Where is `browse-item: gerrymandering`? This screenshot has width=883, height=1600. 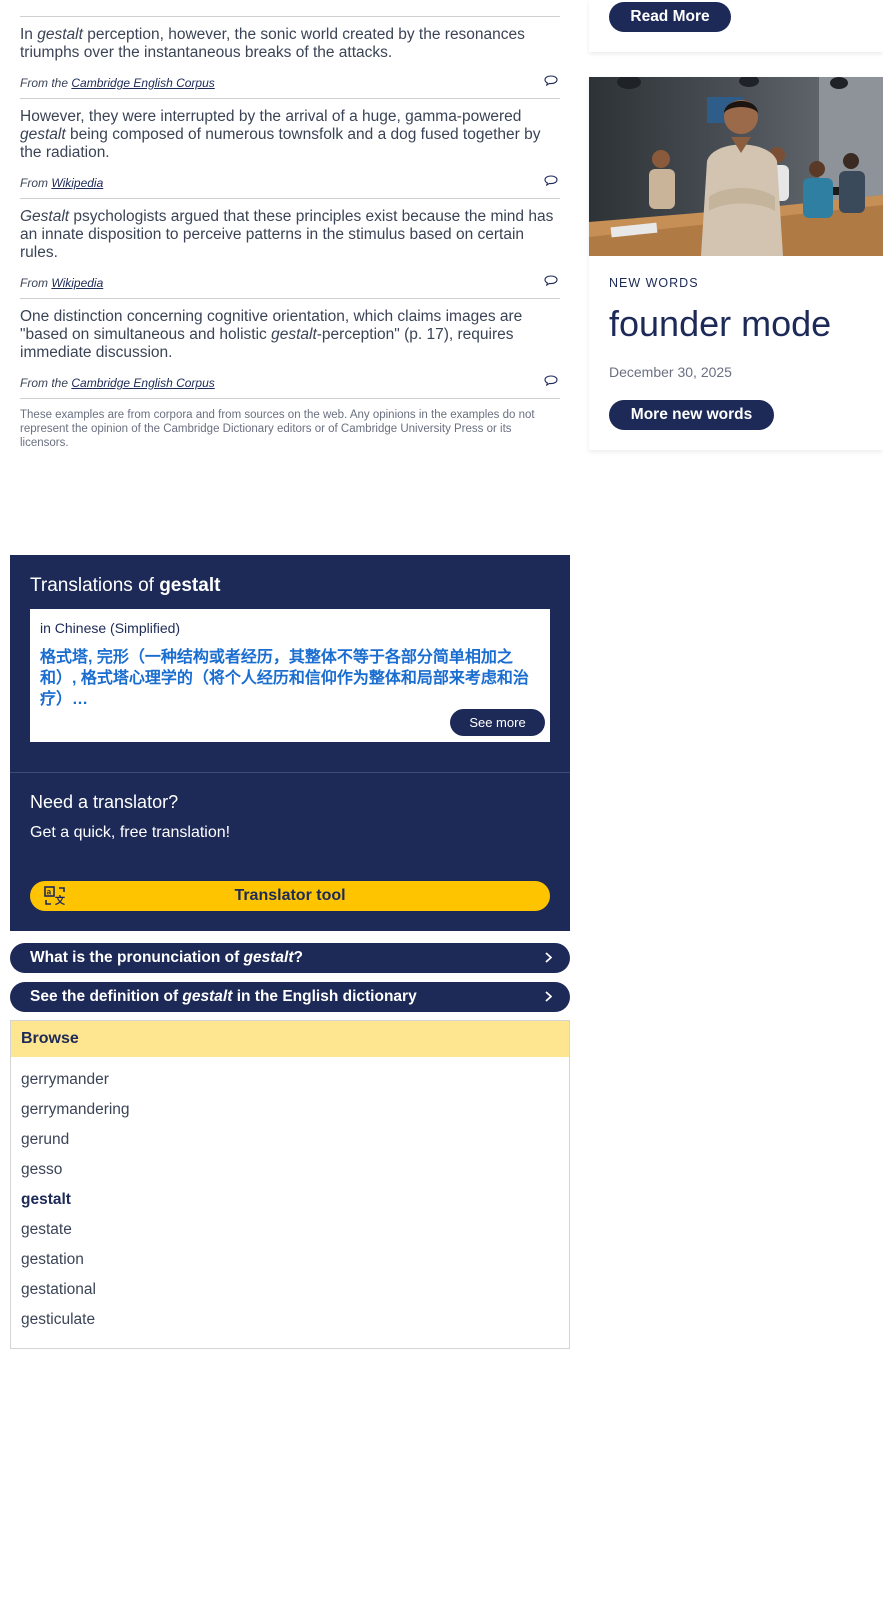
browse-item: gerrymandering is located at coordinates (290, 1110).